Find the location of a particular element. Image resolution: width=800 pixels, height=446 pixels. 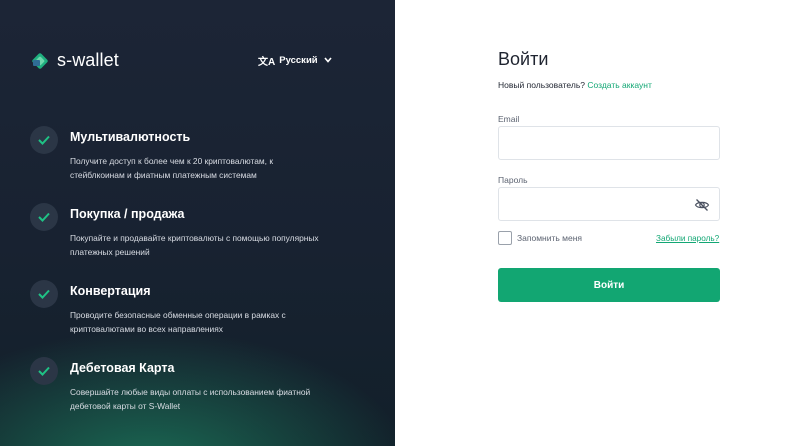

password-field is located at coordinates (609, 204).